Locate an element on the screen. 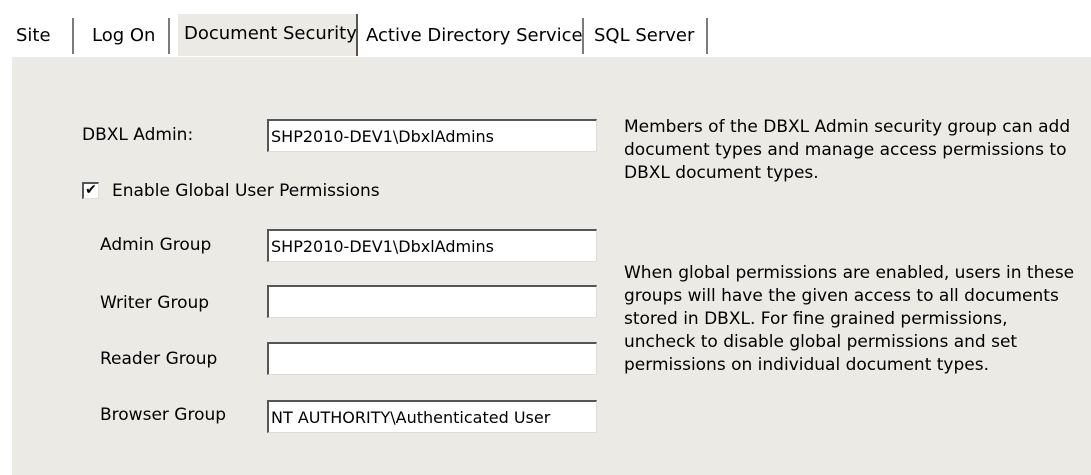  enable-global-permissions-checkbox: ✔ is located at coordinates (90, 190).